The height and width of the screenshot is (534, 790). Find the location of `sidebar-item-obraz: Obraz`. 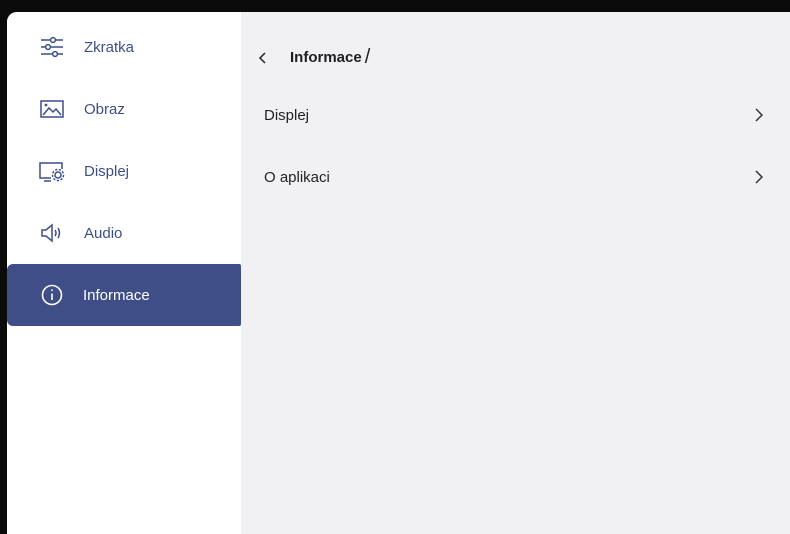

sidebar-item-obraz: Obraz is located at coordinates (124, 109).